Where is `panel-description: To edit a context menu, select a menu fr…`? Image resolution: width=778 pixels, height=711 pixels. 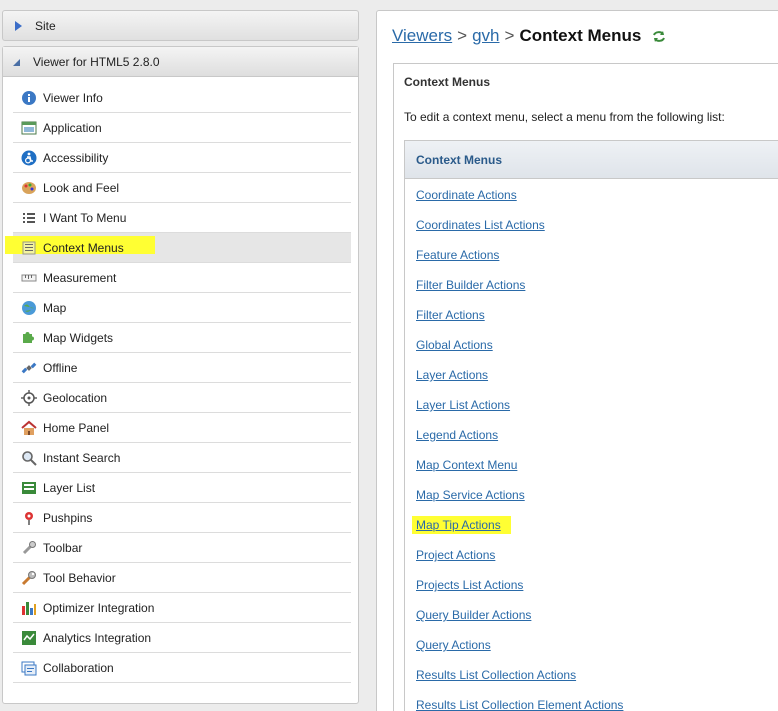 panel-description: To edit a context menu, select a menu fr… is located at coordinates (564, 117).